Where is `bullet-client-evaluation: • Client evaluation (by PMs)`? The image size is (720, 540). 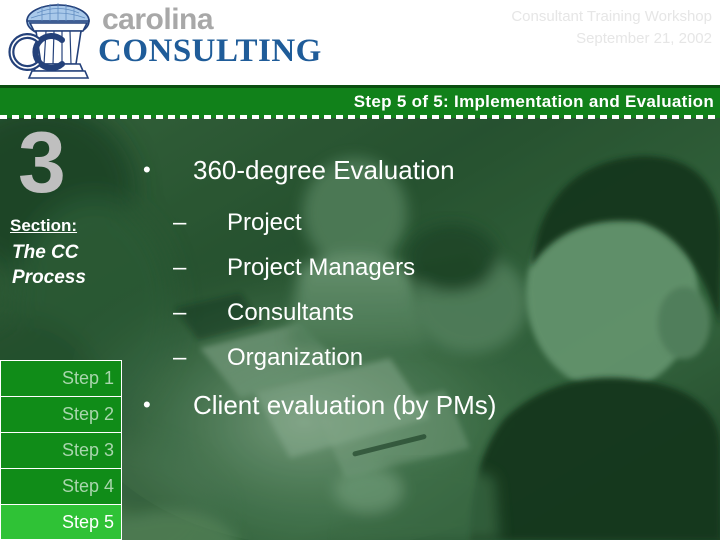 bullet-client-evaluation: • Client evaluation (by PMs) is located at coordinates (315, 405).